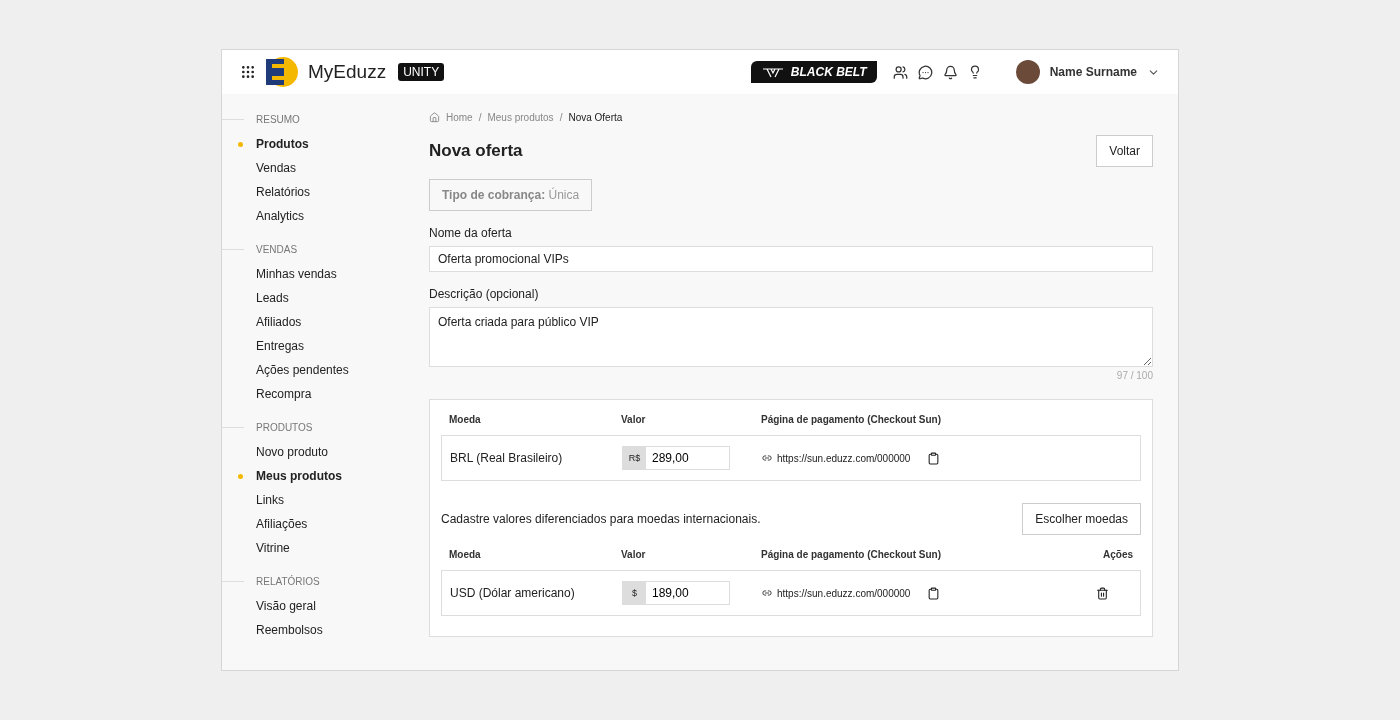 The width and height of the screenshot is (1400, 720). I want to click on nav-item: Recompra, so click(284, 394).